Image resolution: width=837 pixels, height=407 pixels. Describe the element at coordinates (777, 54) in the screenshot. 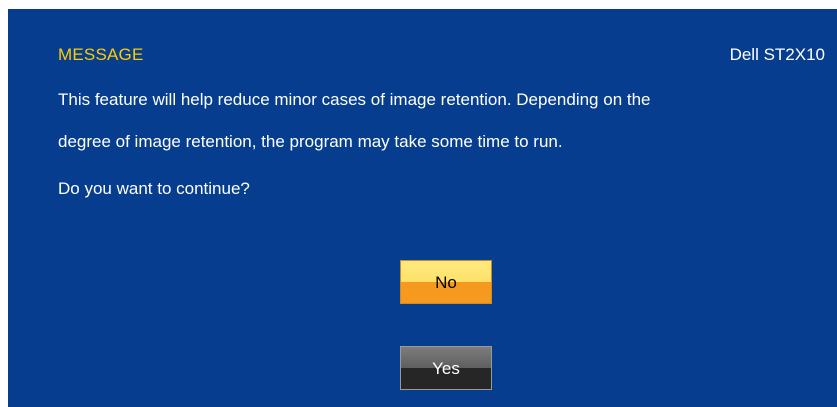

I see `monitor-model: Dell ST2X10` at that location.